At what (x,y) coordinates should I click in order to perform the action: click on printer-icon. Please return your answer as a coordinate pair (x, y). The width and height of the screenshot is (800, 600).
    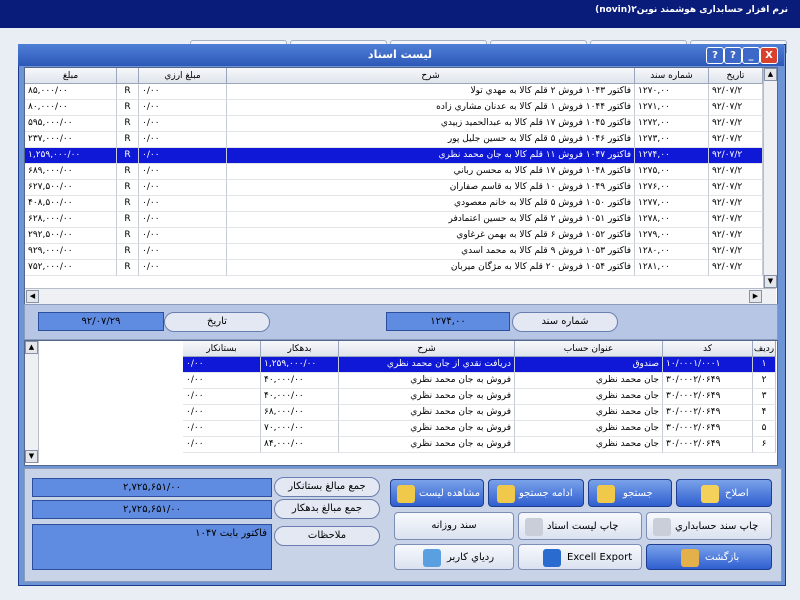
    Looking at the image, I should click on (534, 527).